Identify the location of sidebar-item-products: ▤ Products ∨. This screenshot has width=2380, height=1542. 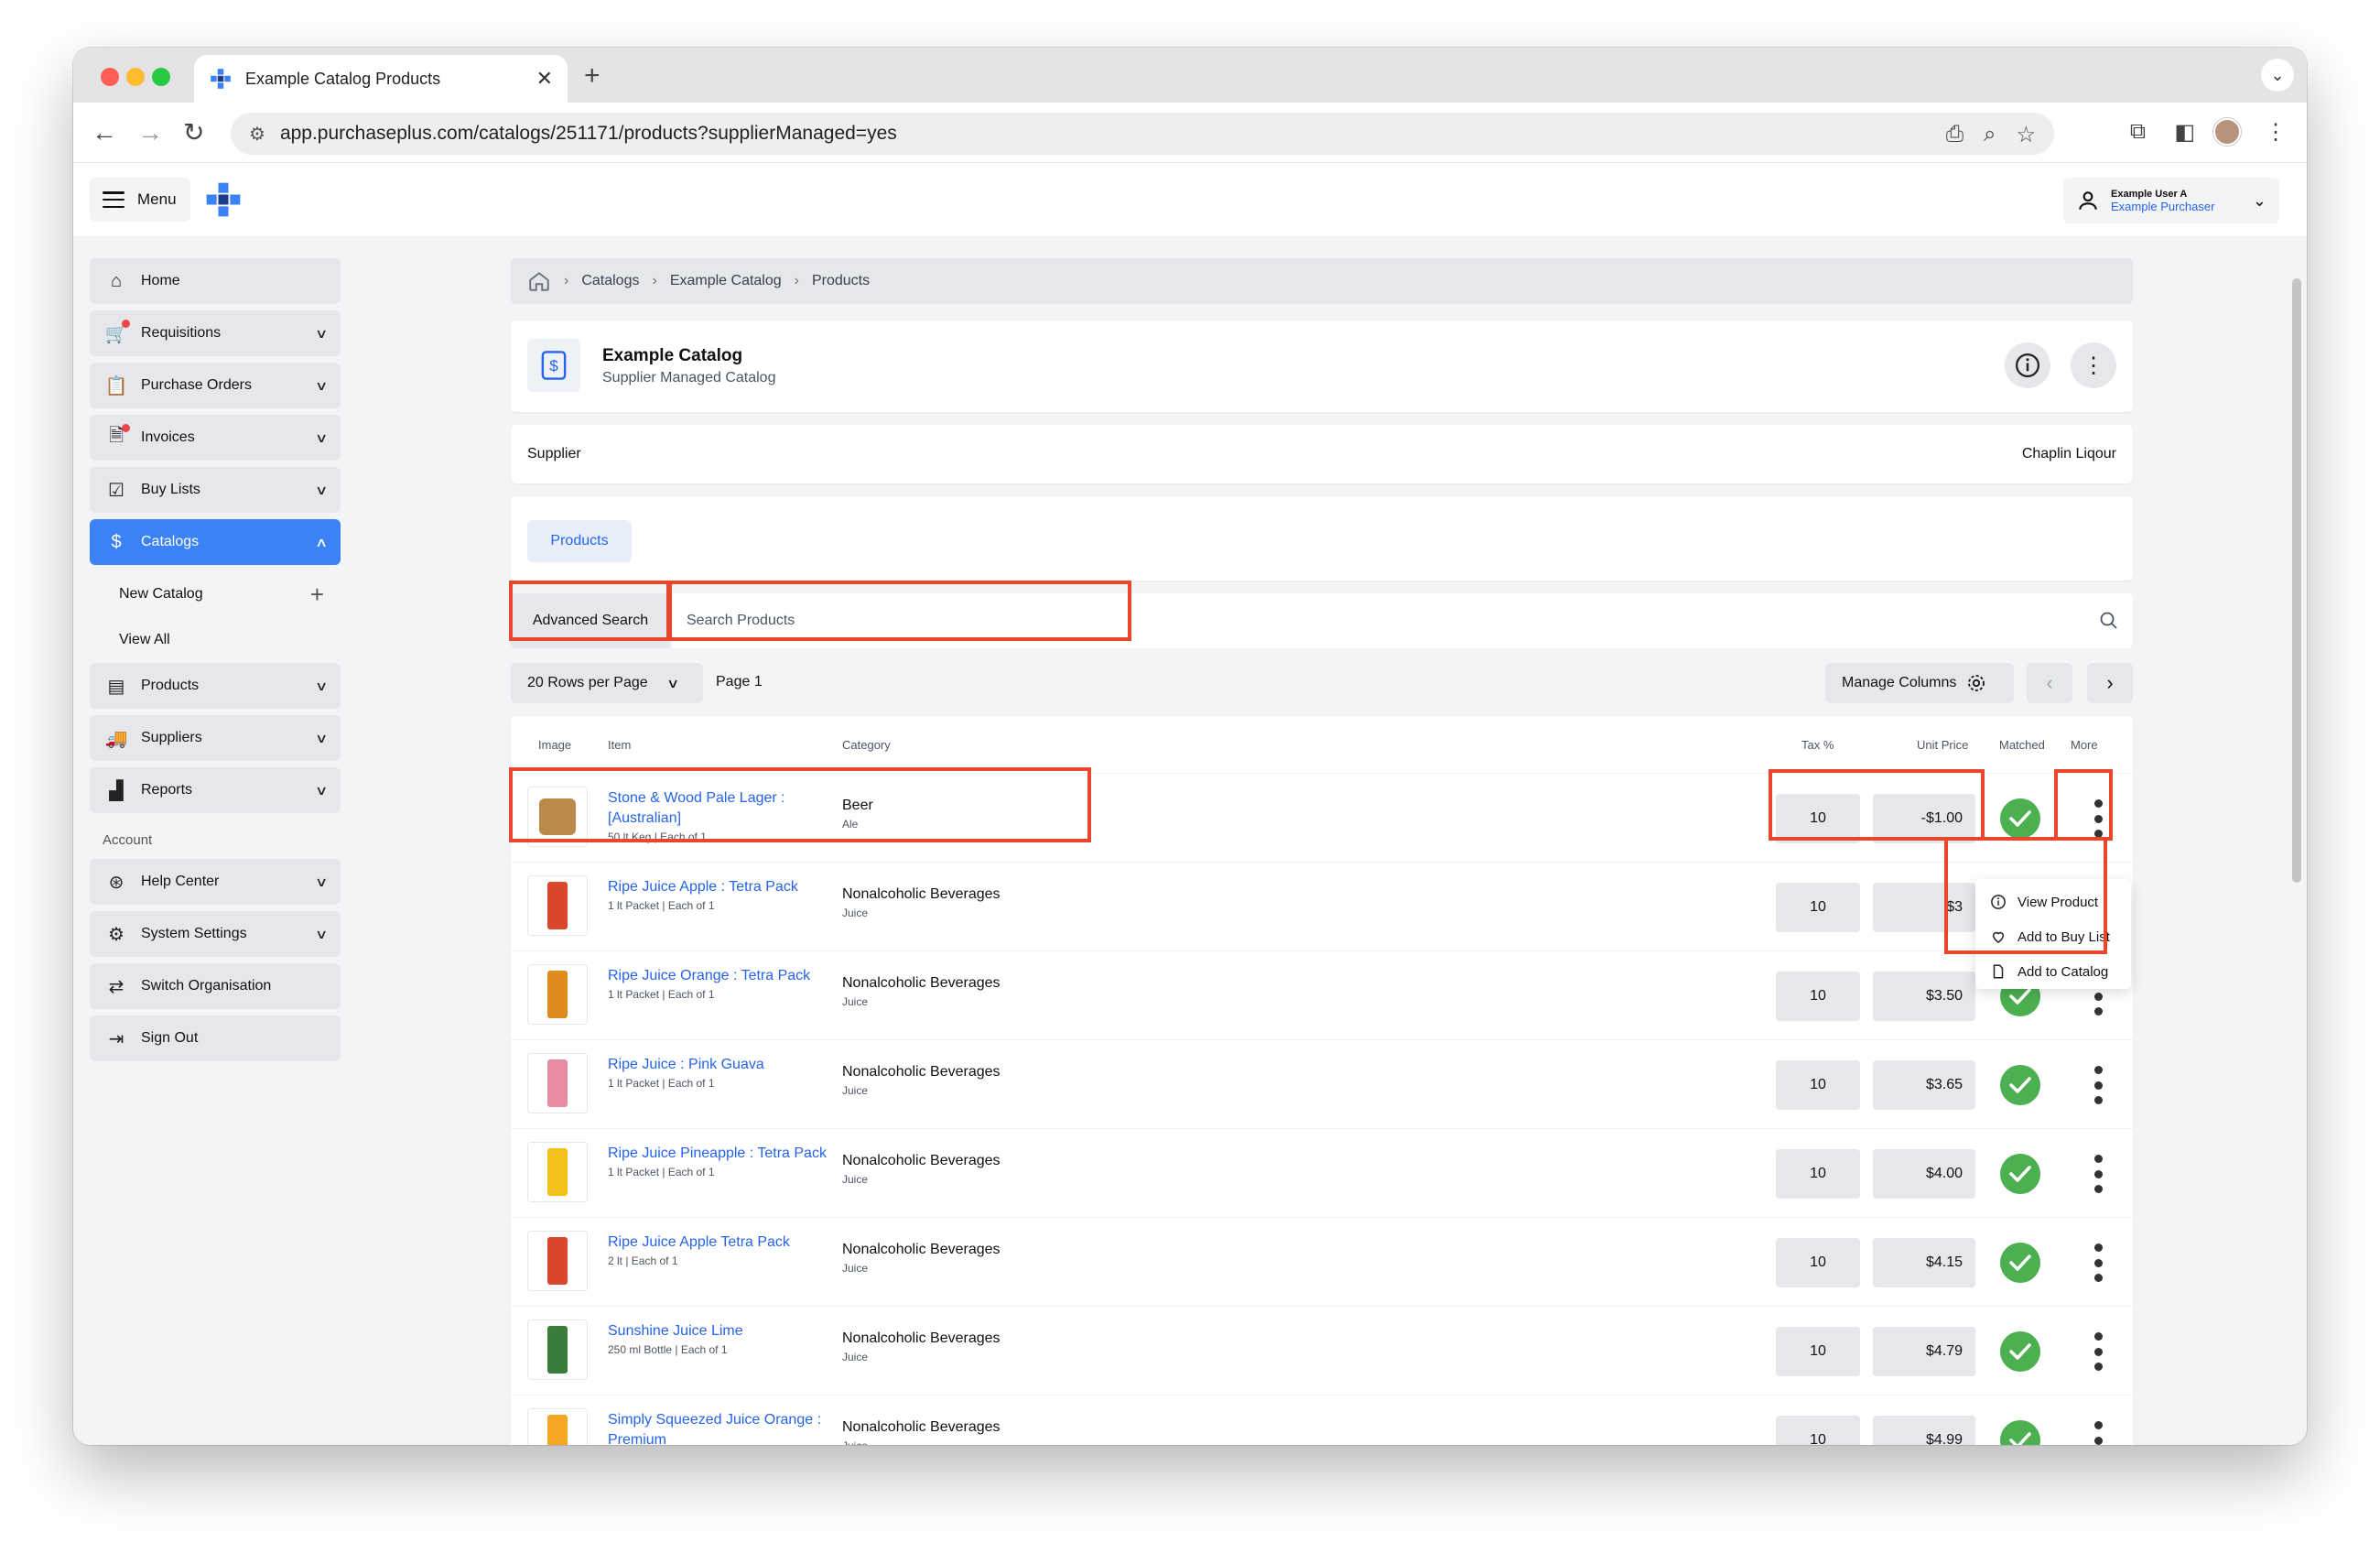
(215, 686).